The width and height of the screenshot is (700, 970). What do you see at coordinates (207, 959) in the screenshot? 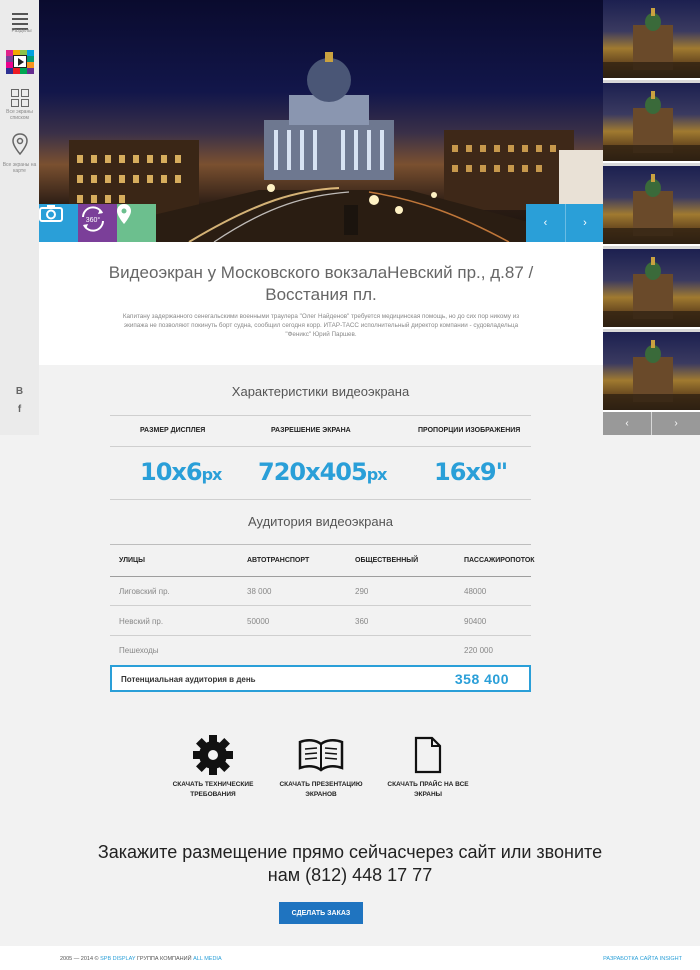
I see `group-link: ALL MEDIA` at bounding box center [207, 959].